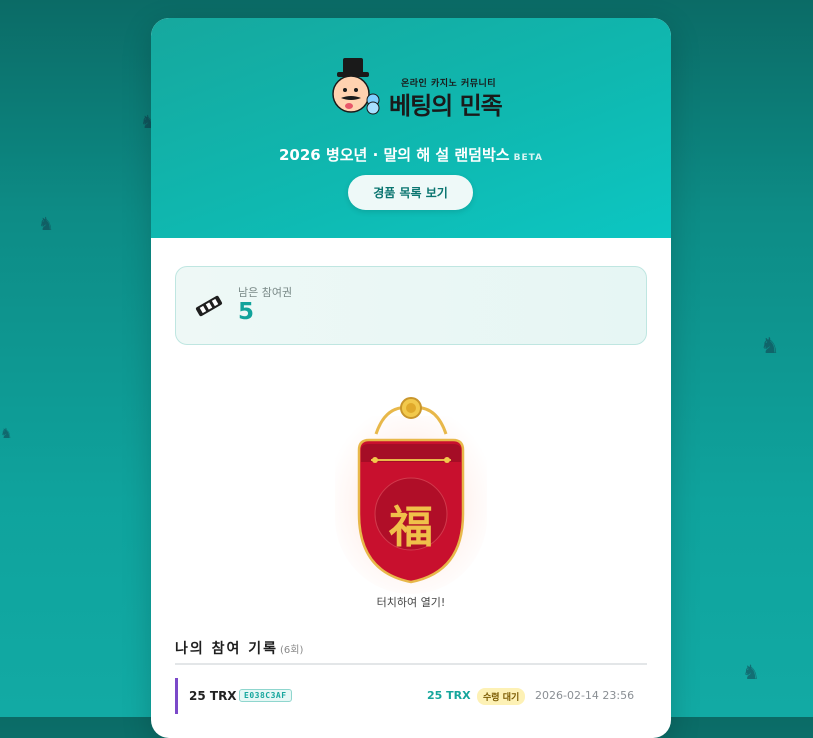 This screenshot has width=813, height=738. Describe the element at coordinates (292, 650) in the screenshot. I see `history-count: (6회)` at that location.